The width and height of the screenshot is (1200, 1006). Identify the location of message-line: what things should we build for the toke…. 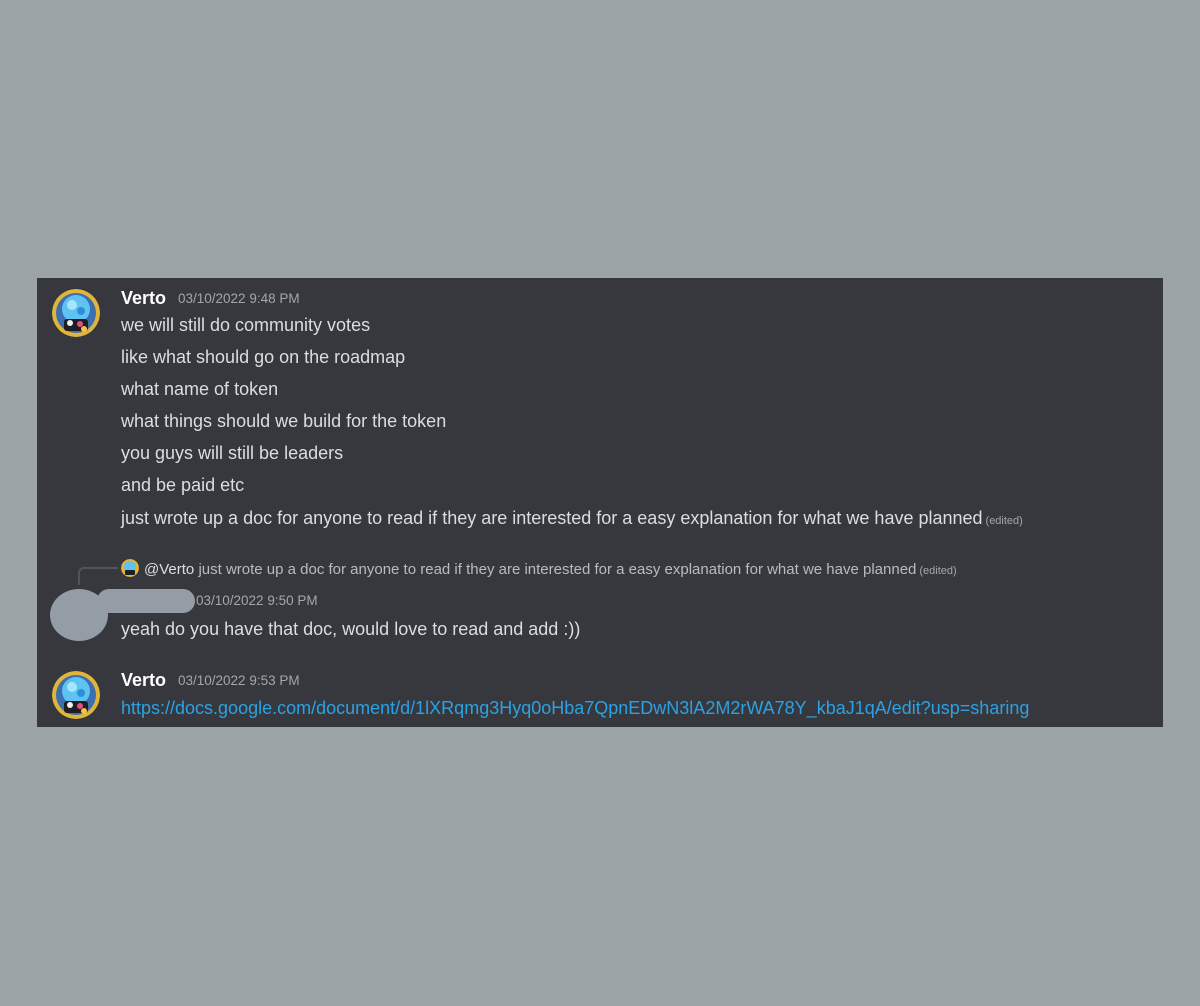
(284, 421).